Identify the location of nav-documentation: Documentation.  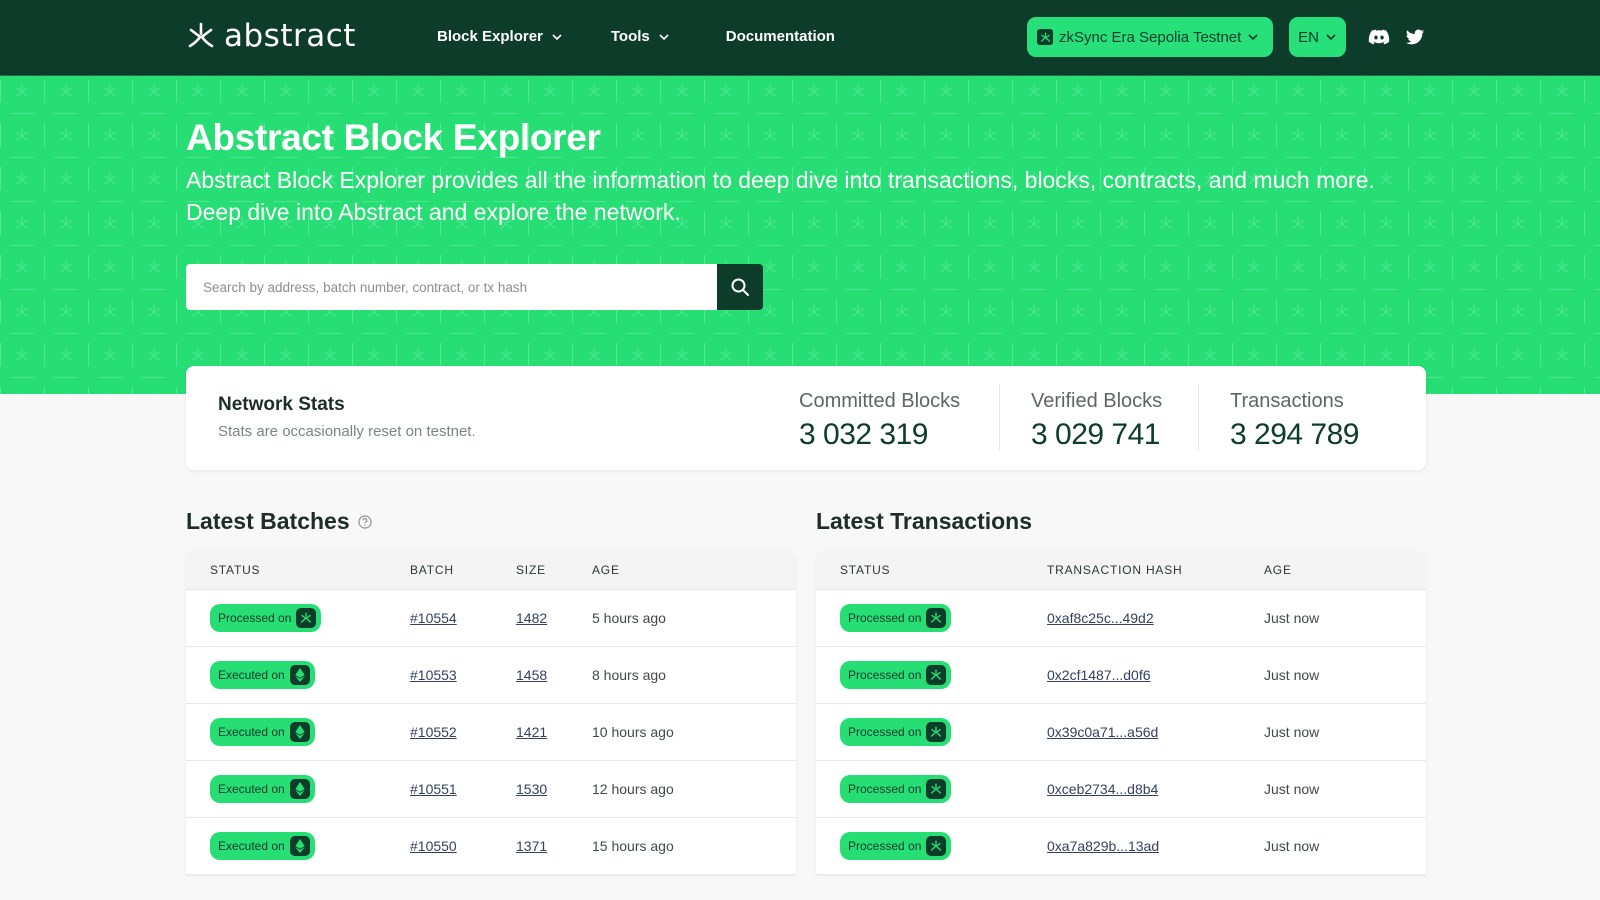
(780, 37).